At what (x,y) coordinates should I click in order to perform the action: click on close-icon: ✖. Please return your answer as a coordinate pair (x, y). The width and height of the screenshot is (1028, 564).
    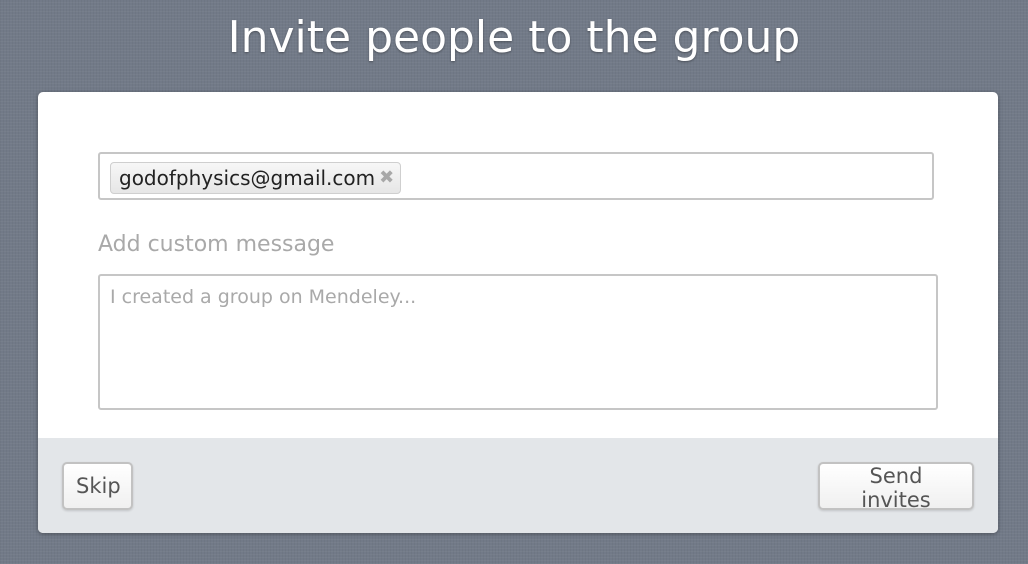
    Looking at the image, I should click on (386, 178).